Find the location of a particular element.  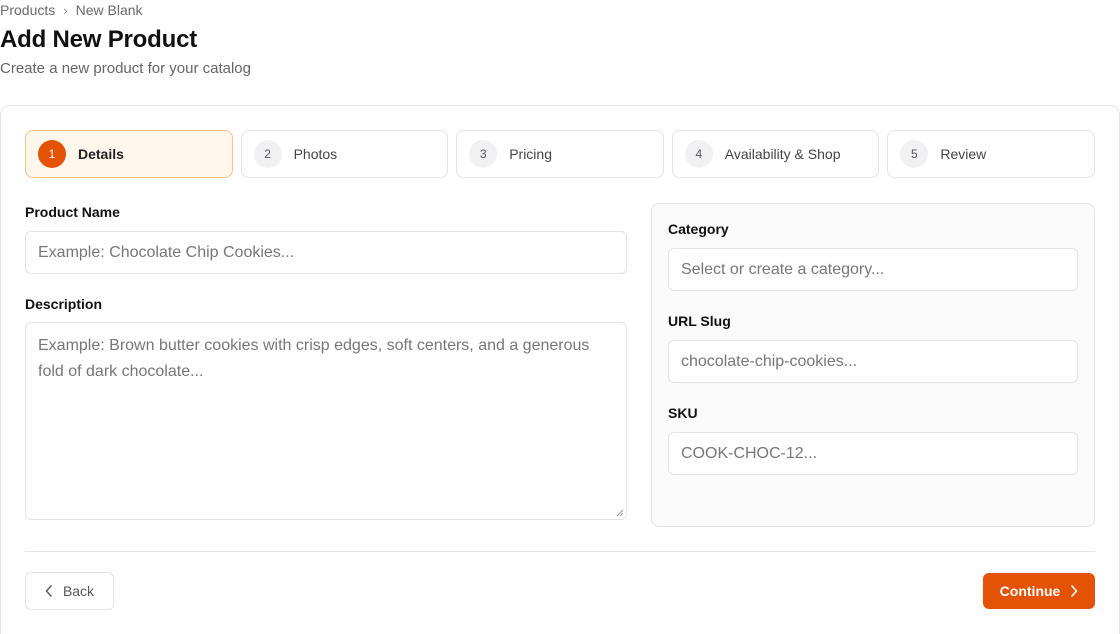

category-label: Category is located at coordinates (698, 229).